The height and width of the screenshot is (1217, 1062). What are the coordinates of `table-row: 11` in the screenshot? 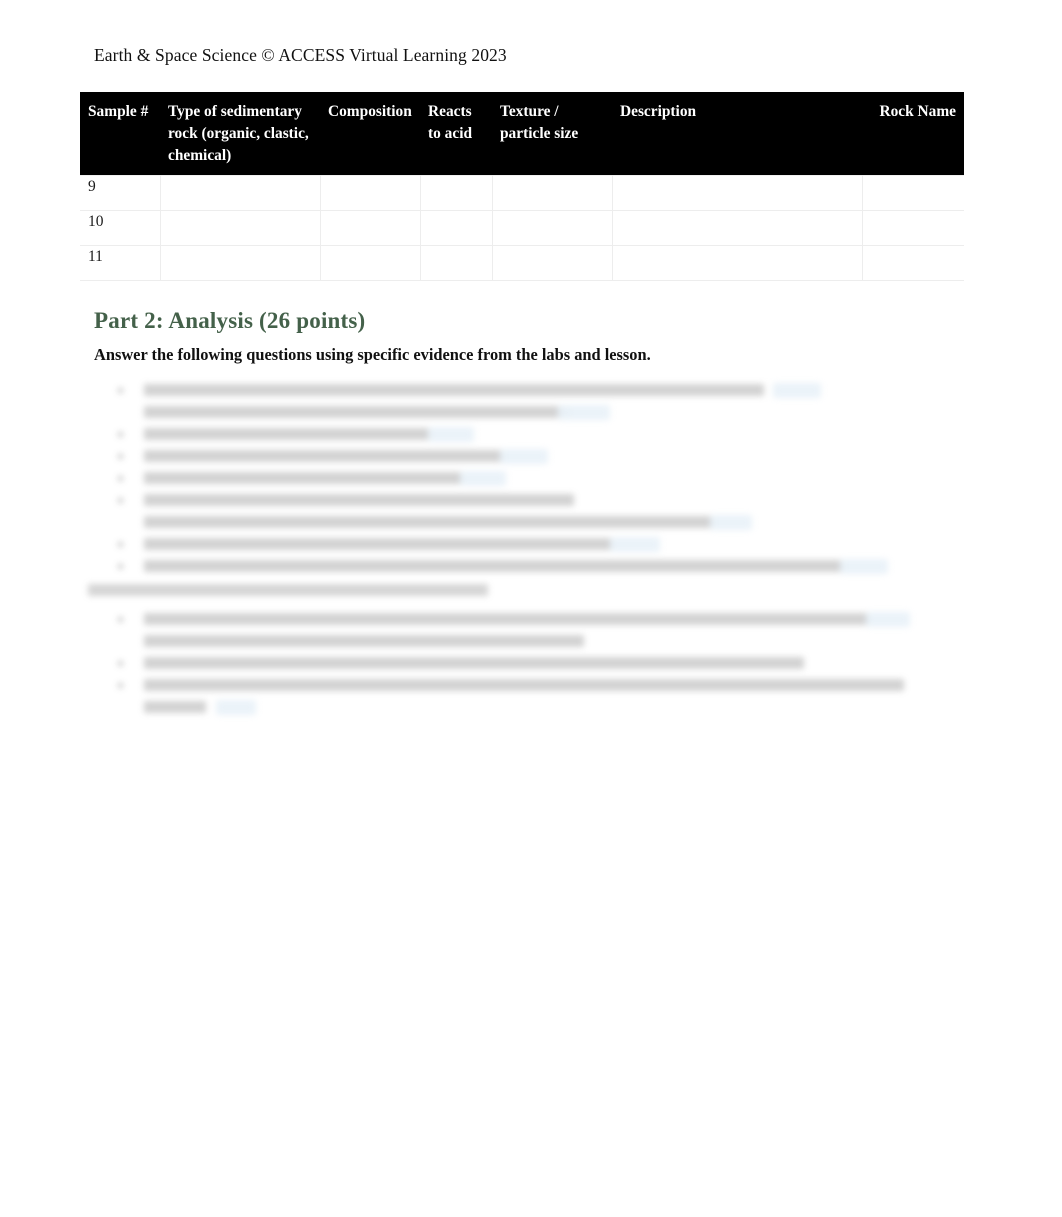 It's located at (522, 262).